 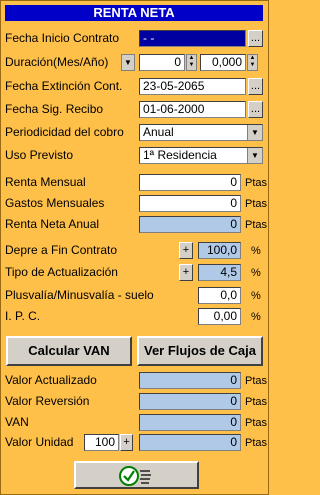 I want to click on van-field: 0, so click(x=190, y=422).